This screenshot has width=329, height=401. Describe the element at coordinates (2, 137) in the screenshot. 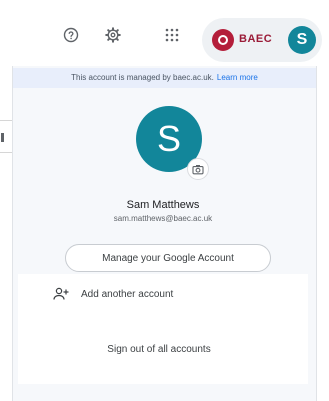

I see `background-mark` at that location.